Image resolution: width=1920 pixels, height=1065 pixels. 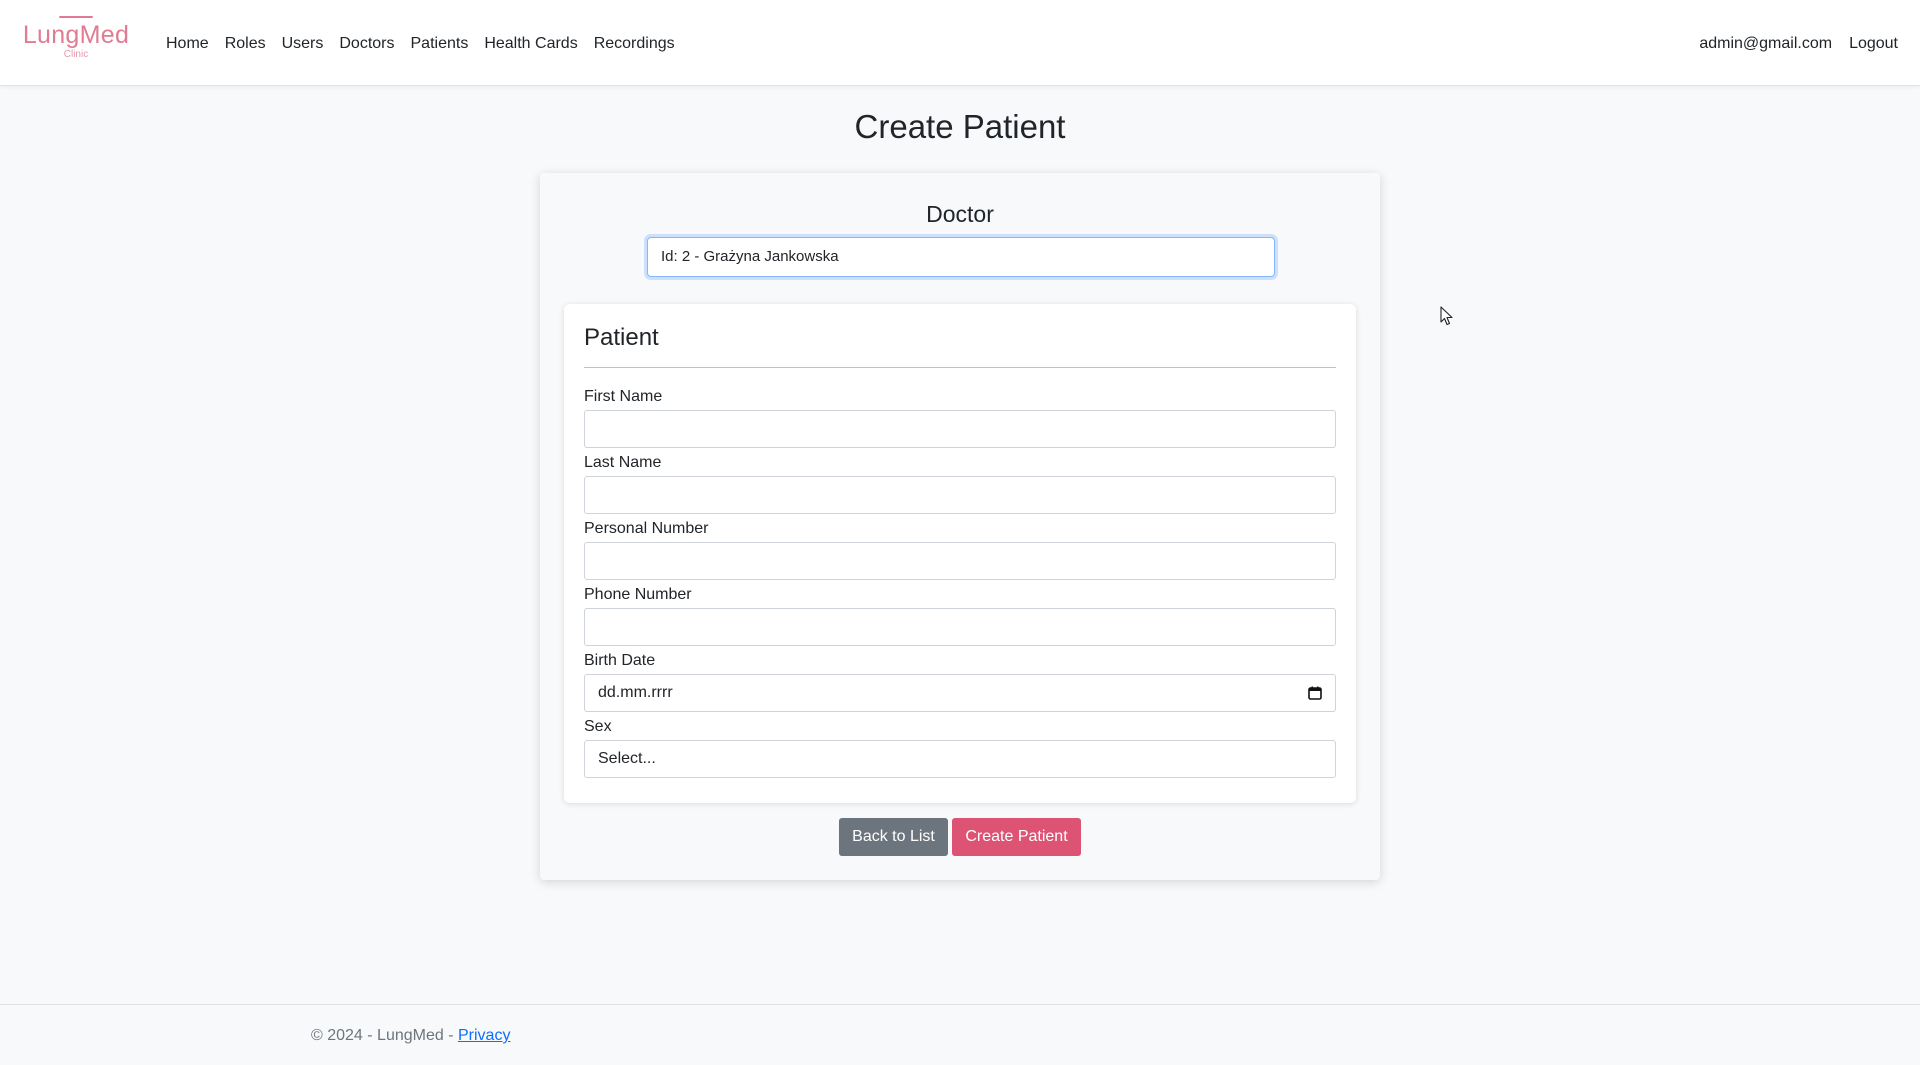 What do you see at coordinates (960, 627) in the screenshot?
I see `phone-number-input` at bounding box center [960, 627].